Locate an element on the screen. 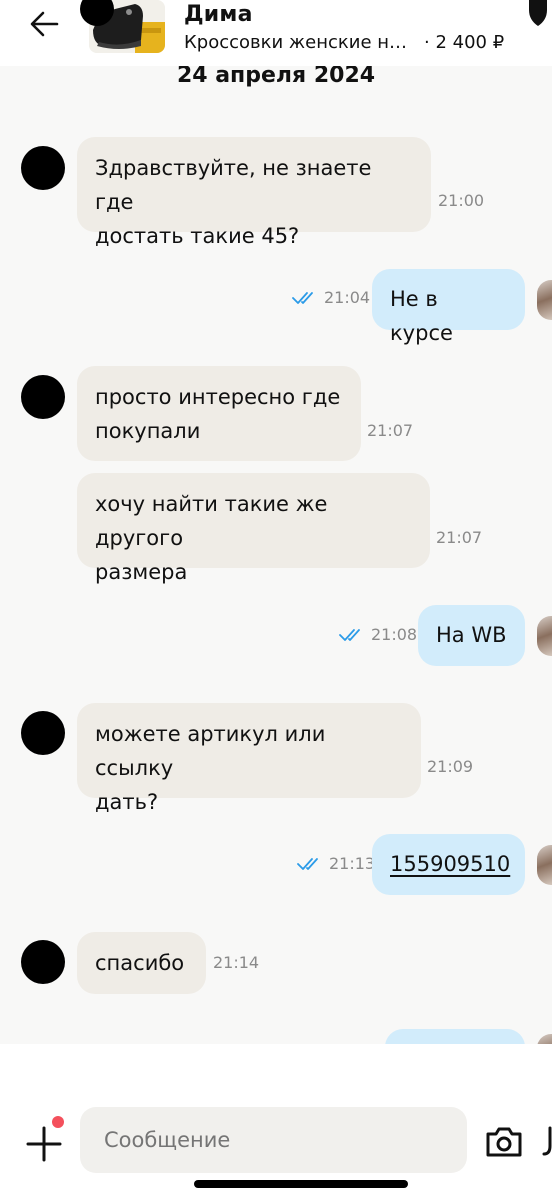  product-info: Кроссовки женские на... · 2 400 ₽ is located at coordinates (344, 43).